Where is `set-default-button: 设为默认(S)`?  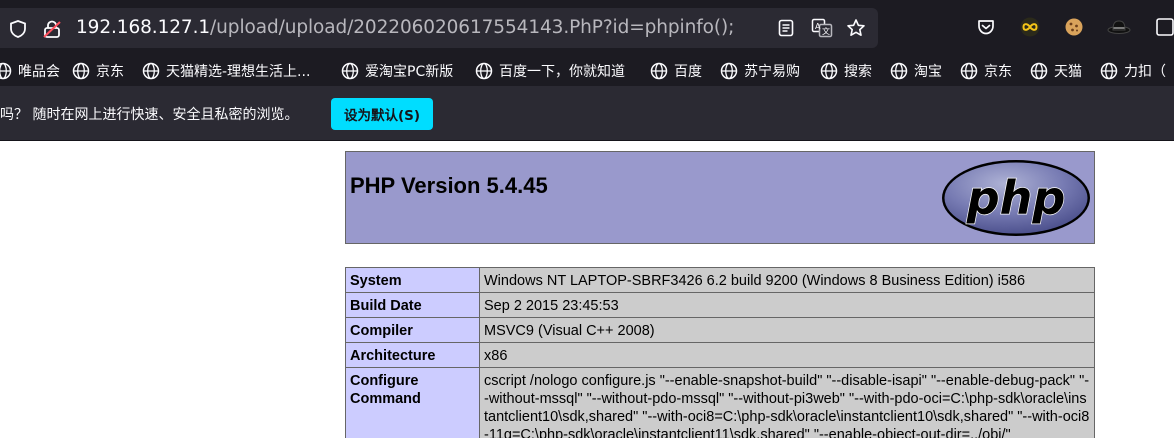 set-default-button: 设为默认(S) is located at coordinates (382, 114).